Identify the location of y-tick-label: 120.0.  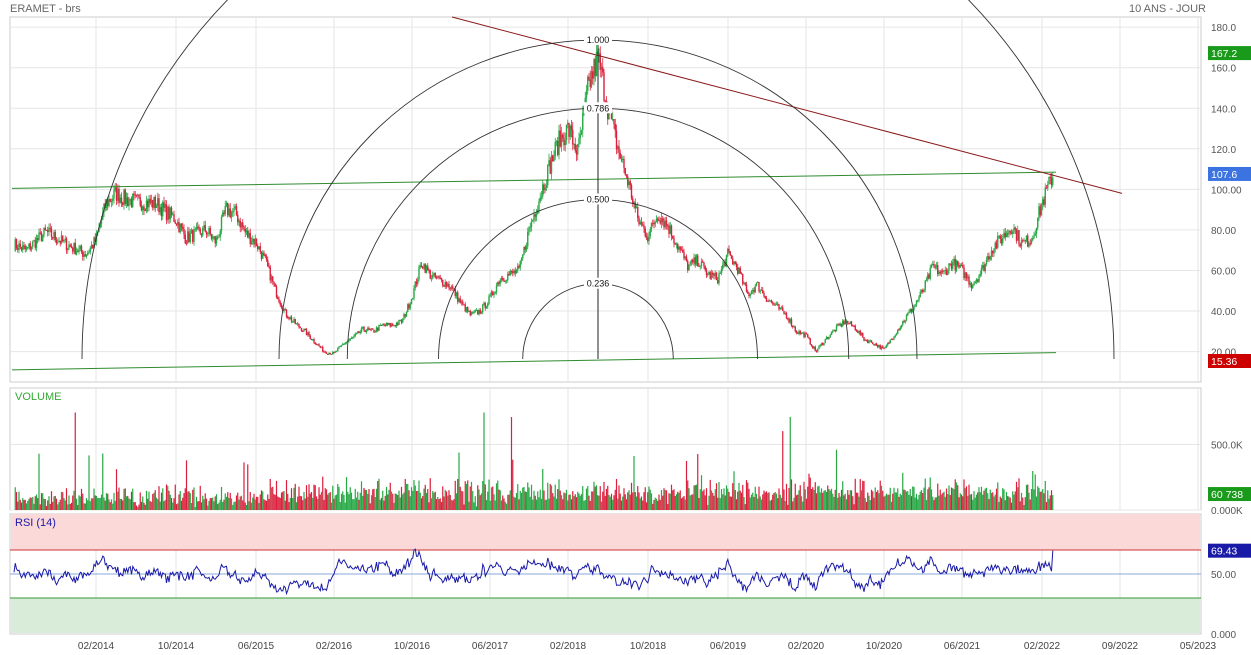
(1223, 150).